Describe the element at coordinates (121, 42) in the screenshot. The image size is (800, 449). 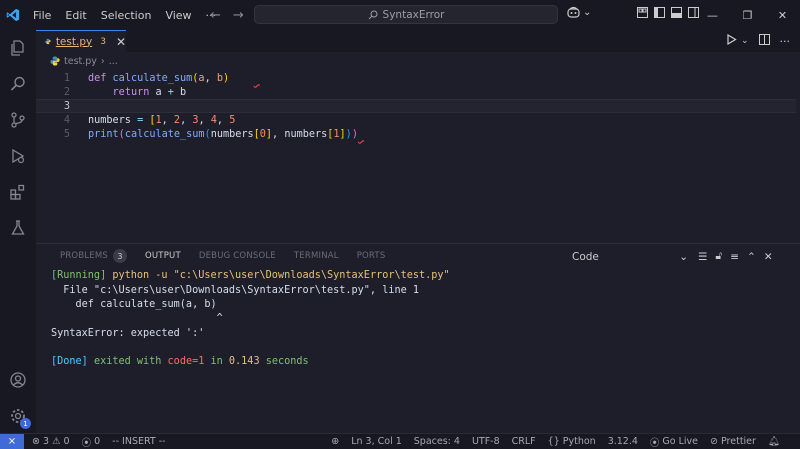
I see `tab-close-icon: ✕` at that location.